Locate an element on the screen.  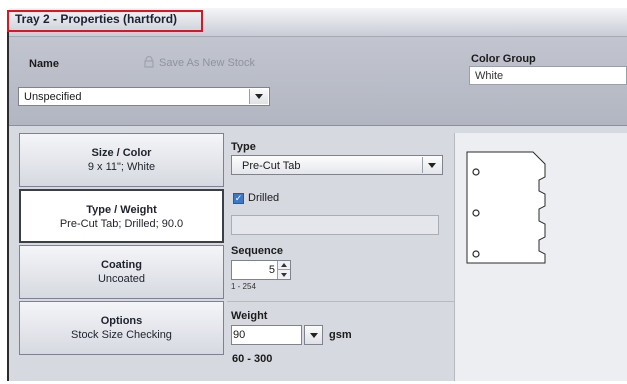
type-dropdown-button is located at coordinates (431, 165).